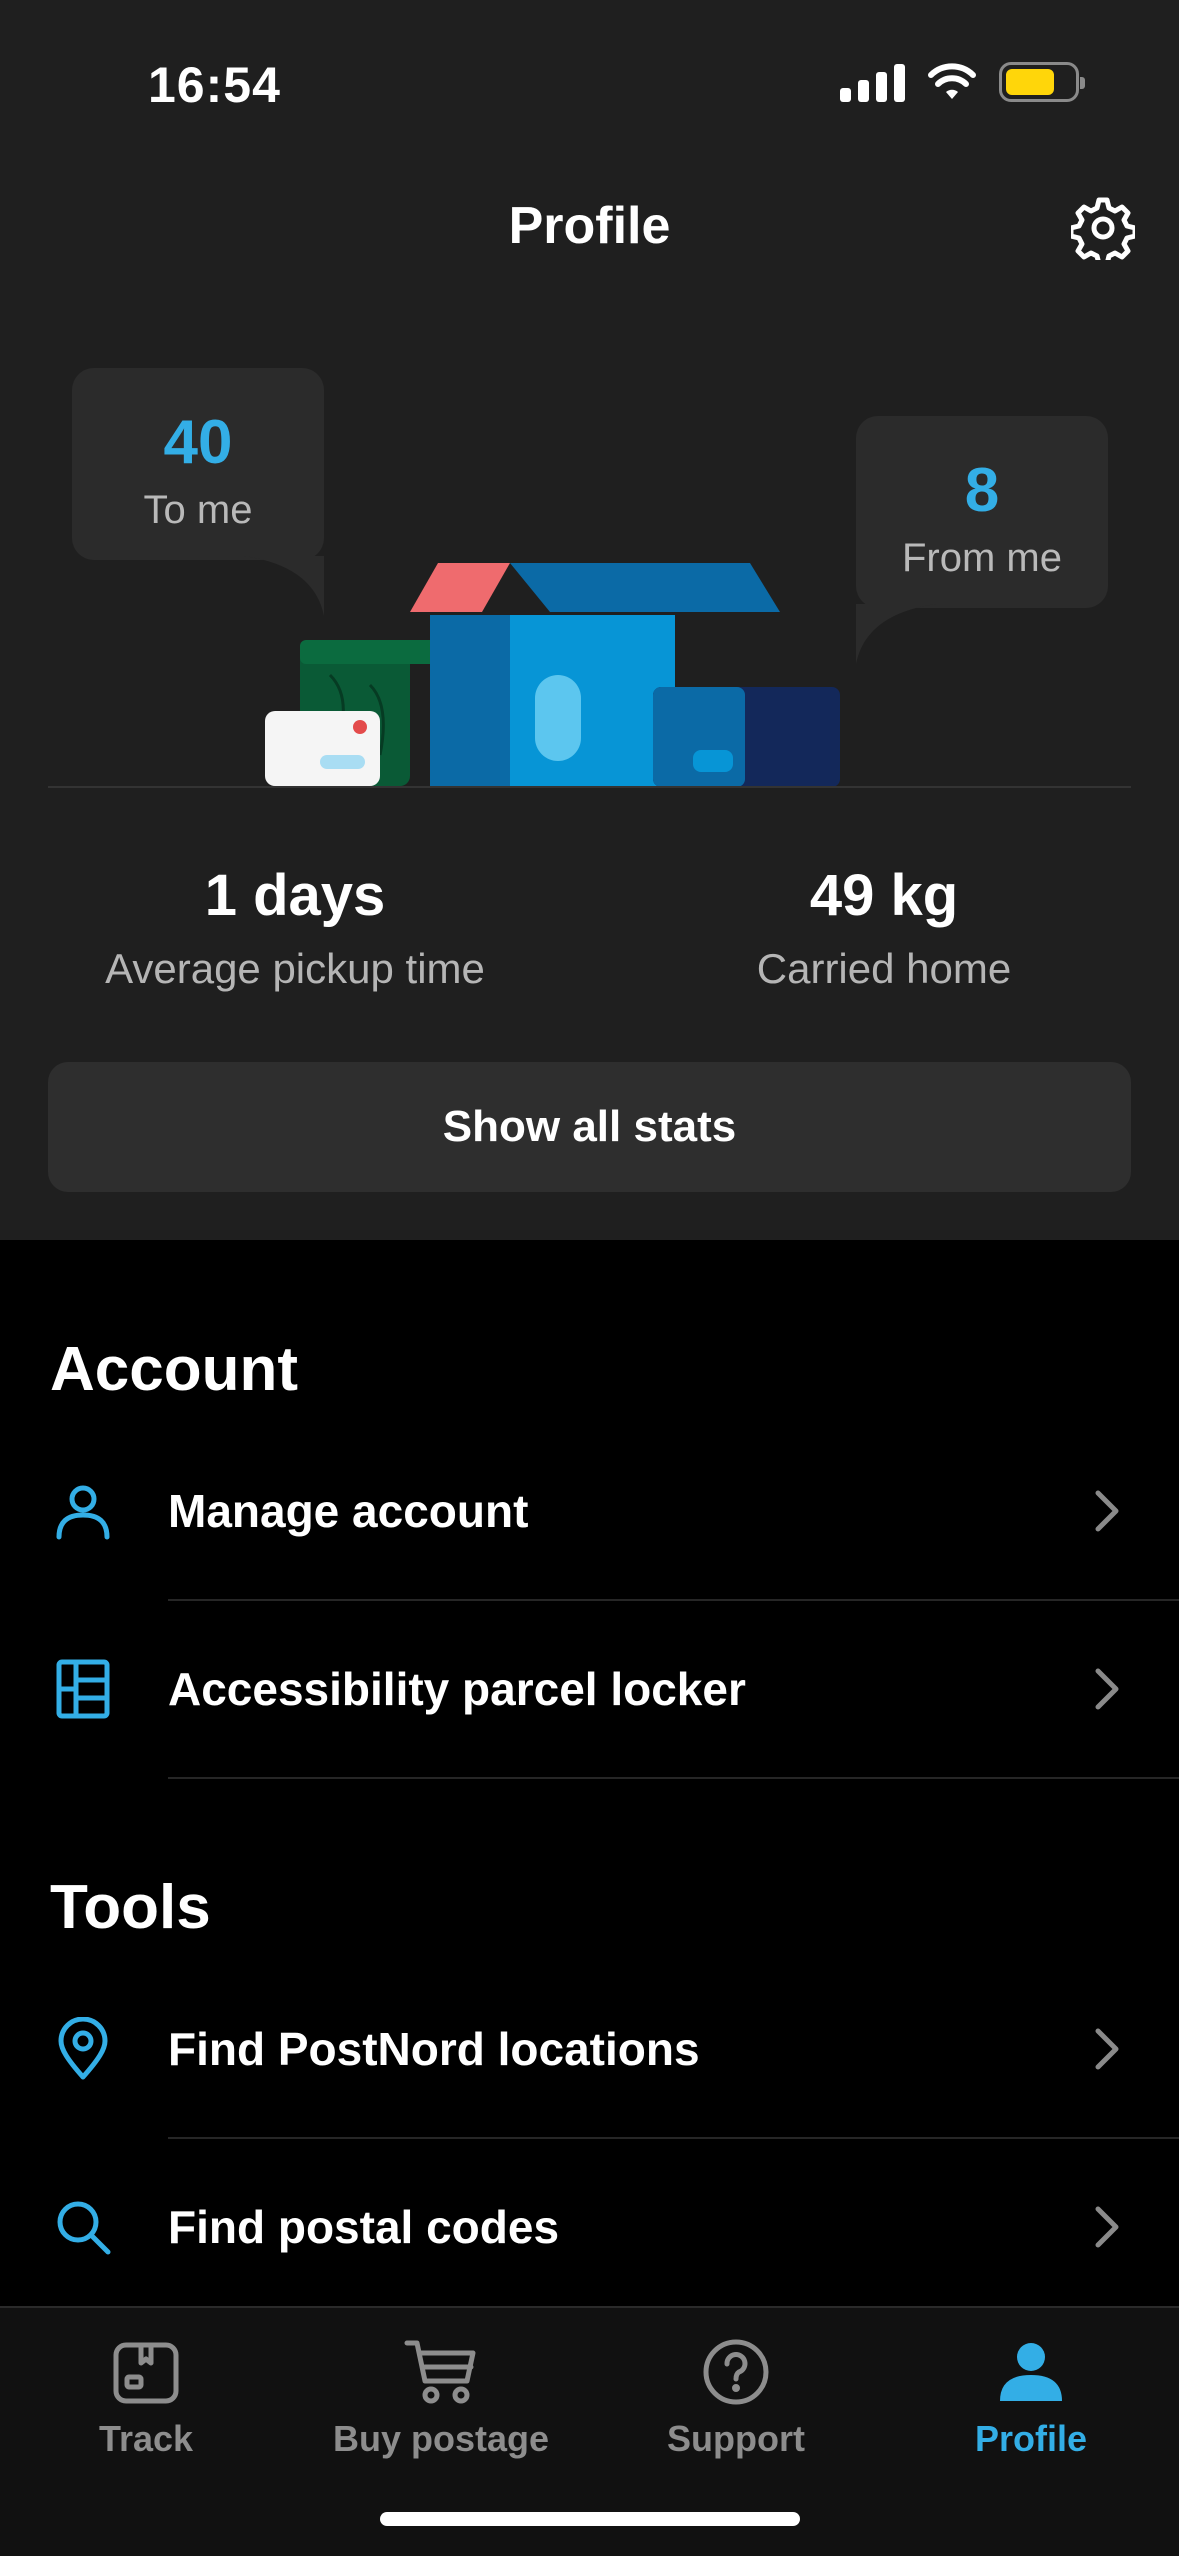 The image size is (1179, 2556). I want to click on avg-pickup-stat: 1 days Average pickup time, so click(295, 927).